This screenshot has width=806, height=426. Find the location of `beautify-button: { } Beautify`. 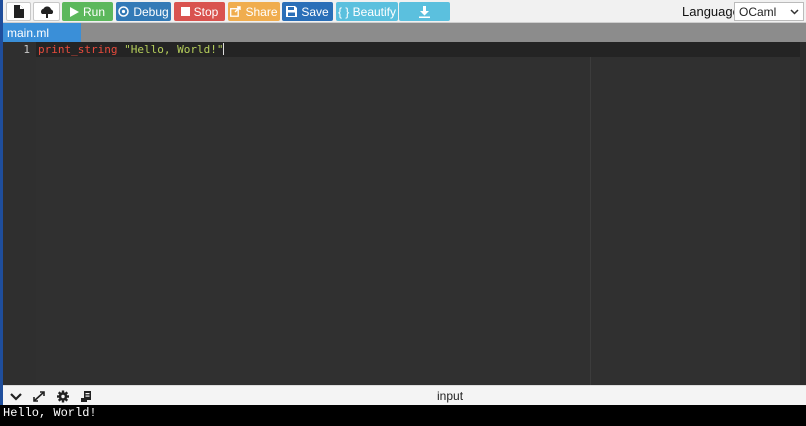

beautify-button: { } Beautify is located at coordinates (367, 11).